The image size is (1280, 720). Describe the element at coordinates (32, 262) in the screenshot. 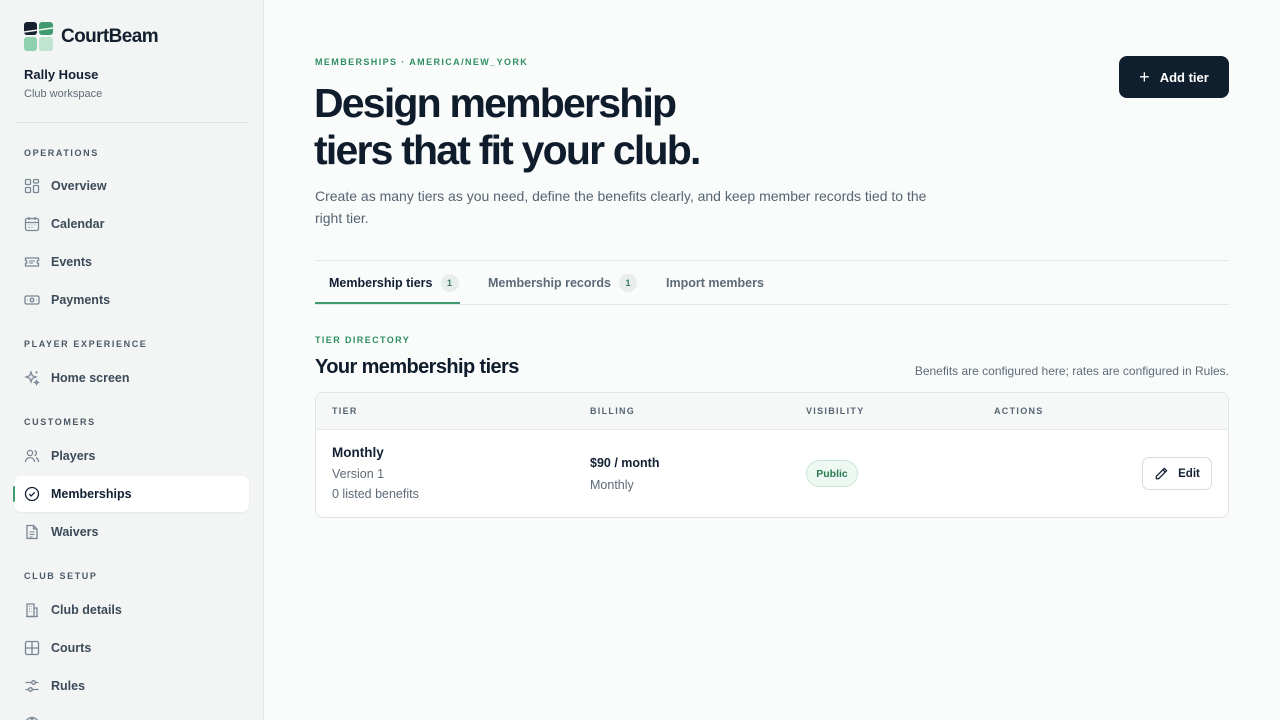

I see `ticket-icon` at that location.